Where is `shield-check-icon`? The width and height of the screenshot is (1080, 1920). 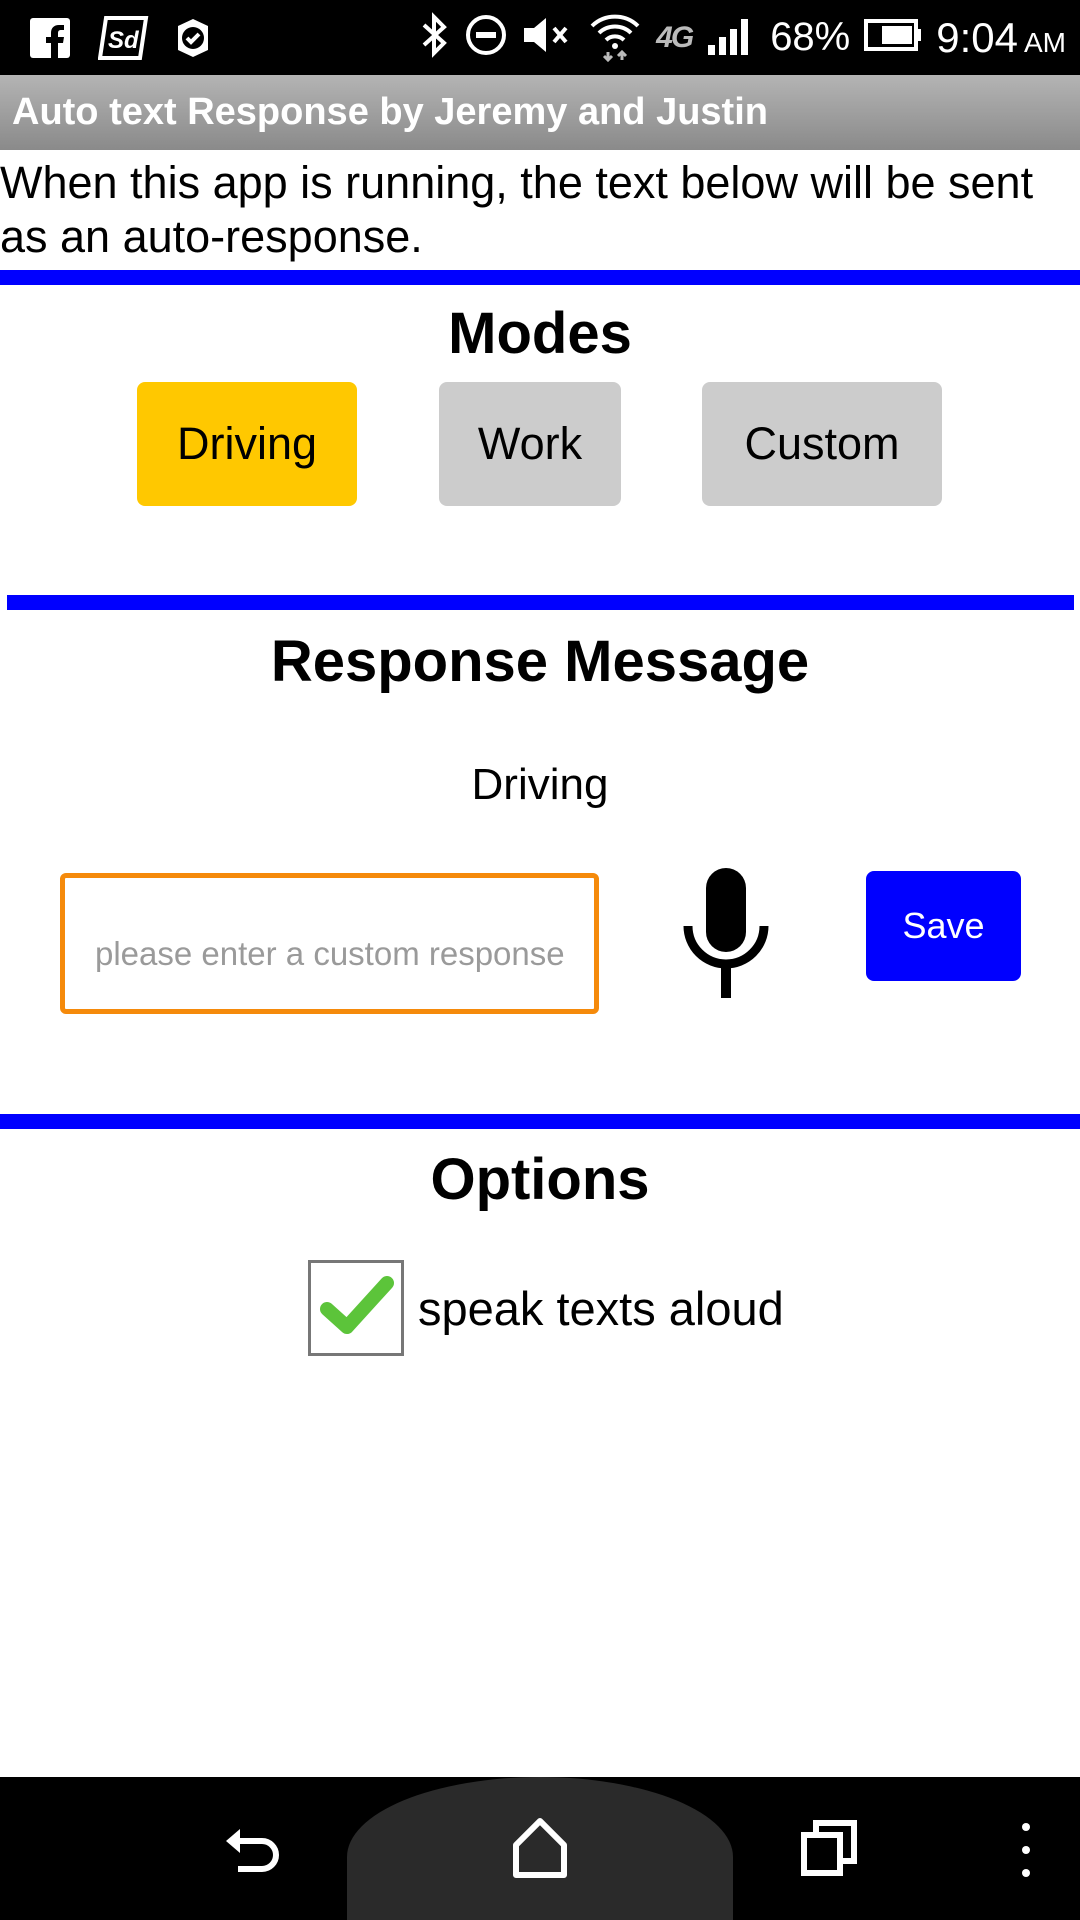 shield-check-icon is located at coordinates (193, 37).